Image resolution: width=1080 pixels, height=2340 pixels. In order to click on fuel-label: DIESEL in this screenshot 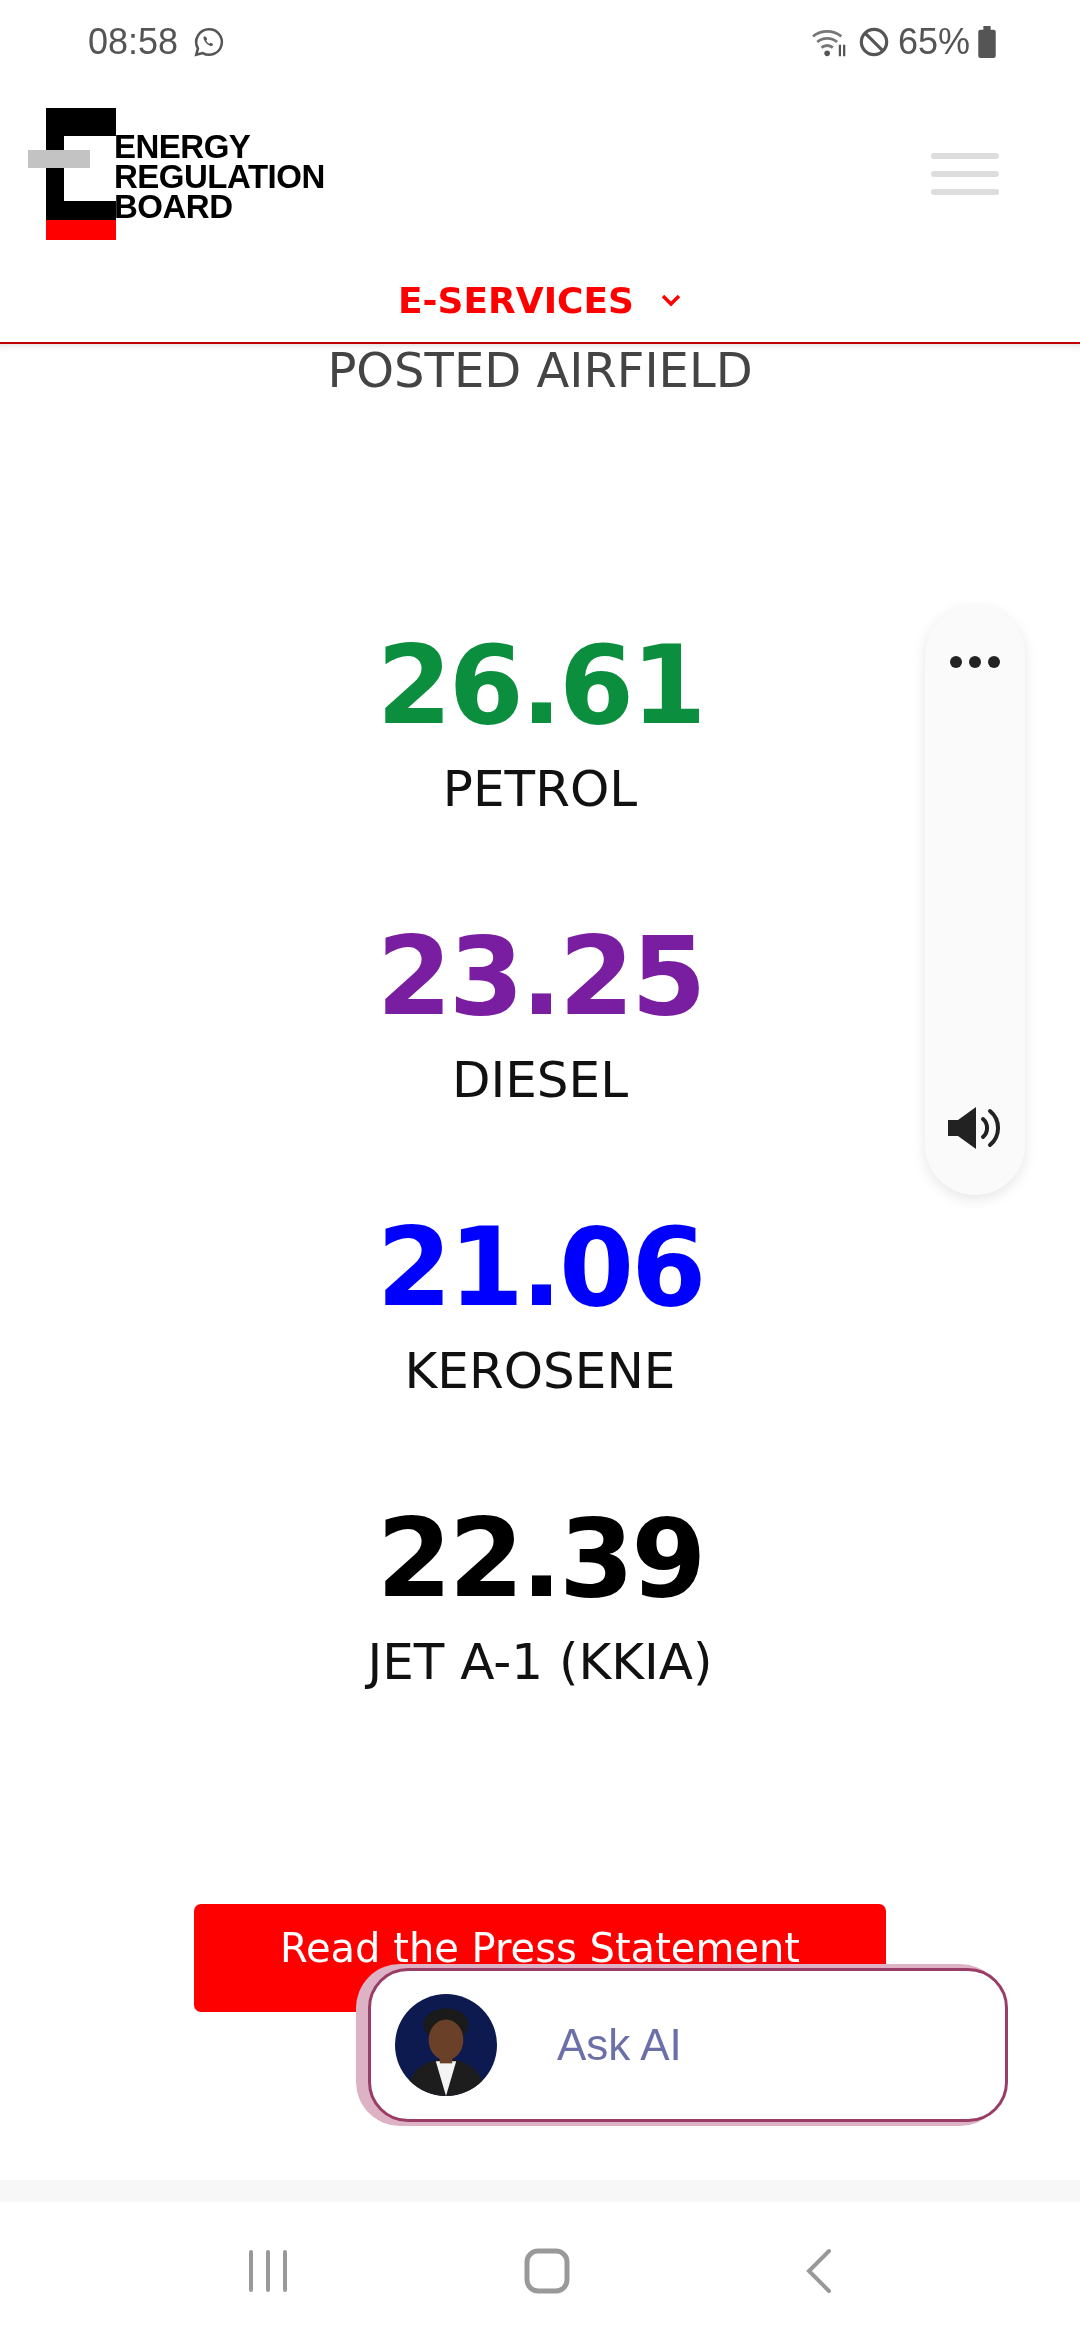, I will do `click(539, 1080)`.